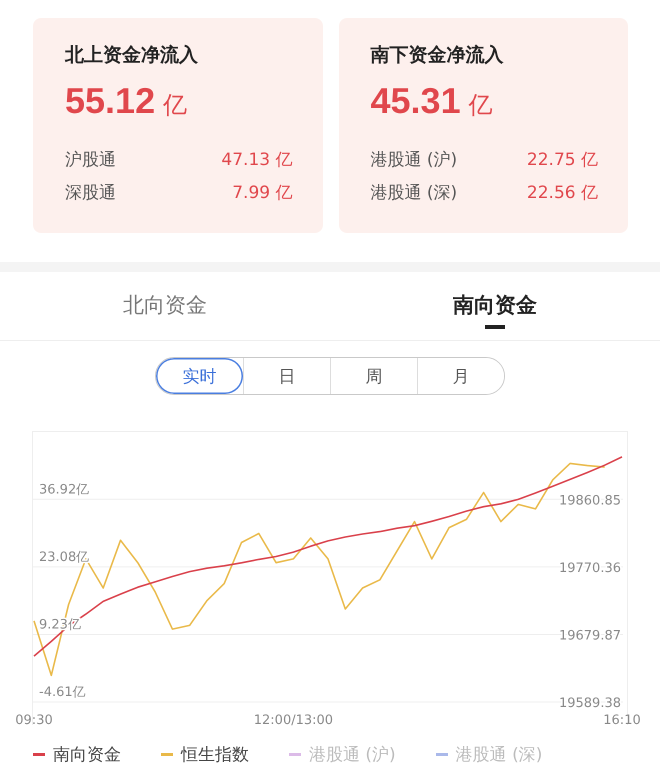  What do you see at coordinates (562, 160) in the screenshot?
I see `flow-value: 22.75 亿` at bounding box center [562, 160].